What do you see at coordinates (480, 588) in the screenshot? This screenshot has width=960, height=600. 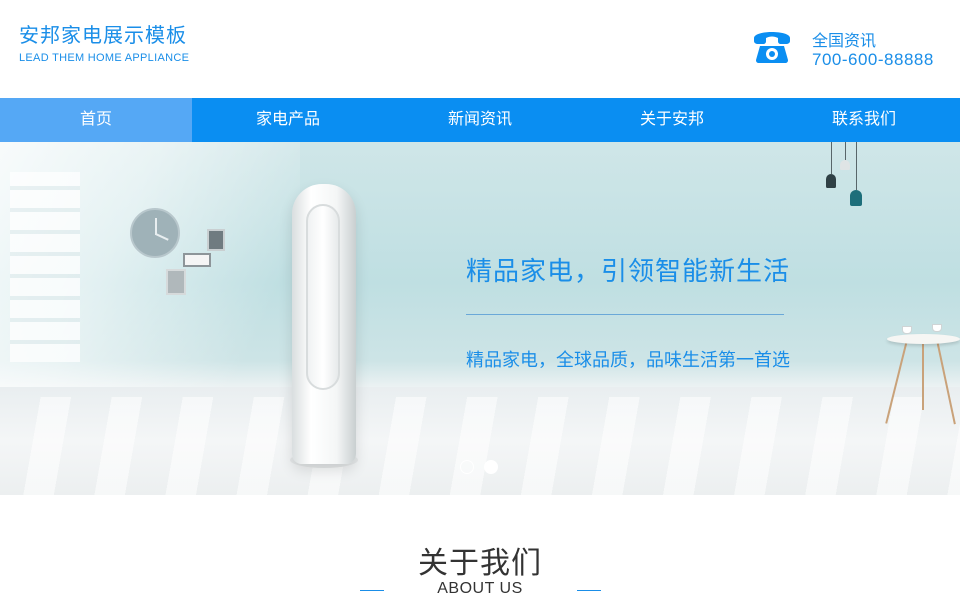 I see `about-subtitle: ABOUT US` at bounding box center [480, 588].